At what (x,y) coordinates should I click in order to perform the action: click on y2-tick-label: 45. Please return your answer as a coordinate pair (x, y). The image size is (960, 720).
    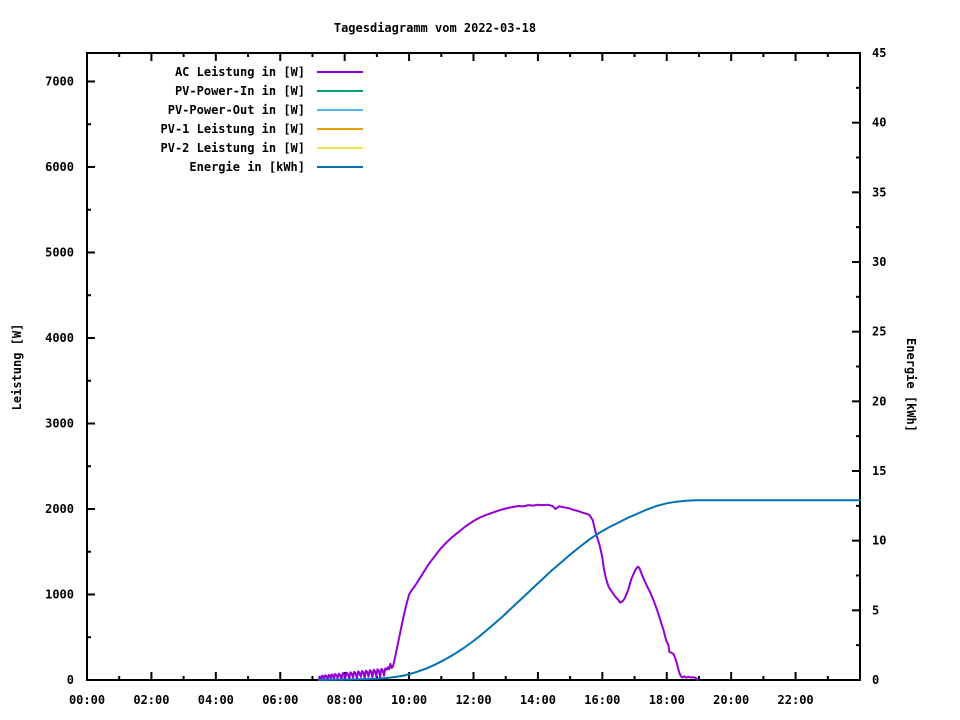
    Looking at the image, I should click on (879, 53).